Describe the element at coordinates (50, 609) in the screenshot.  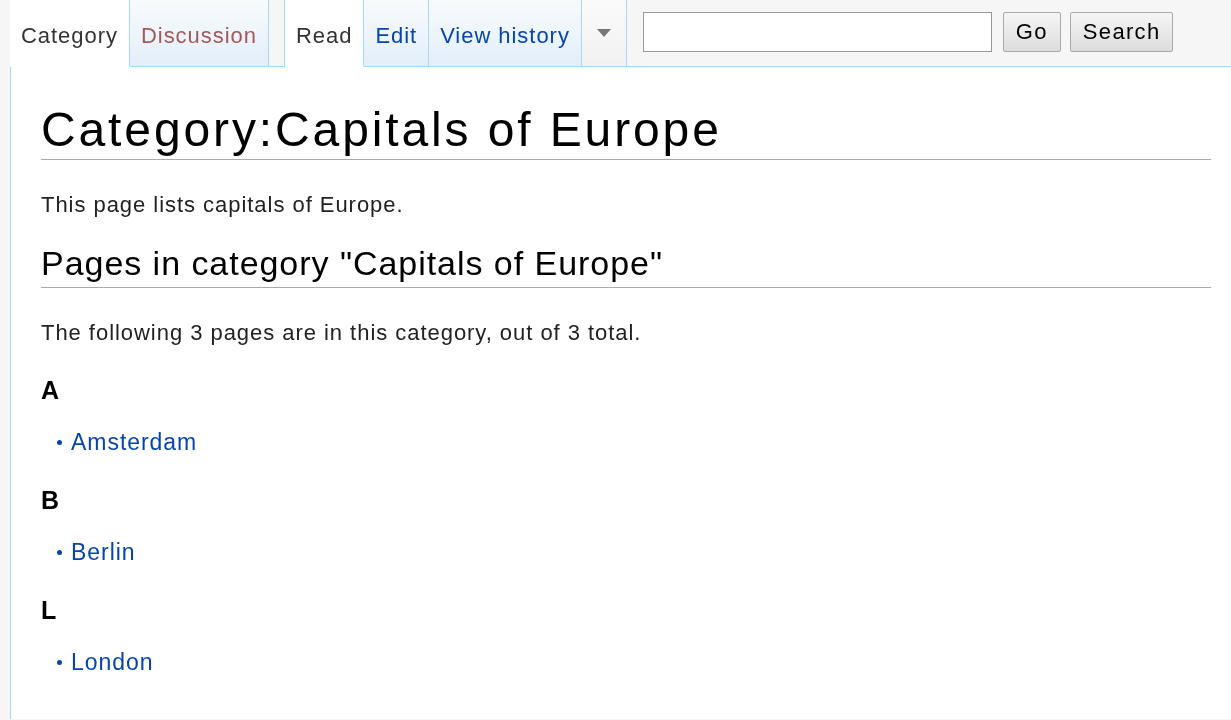
I see `letter-heading: L` at that location.